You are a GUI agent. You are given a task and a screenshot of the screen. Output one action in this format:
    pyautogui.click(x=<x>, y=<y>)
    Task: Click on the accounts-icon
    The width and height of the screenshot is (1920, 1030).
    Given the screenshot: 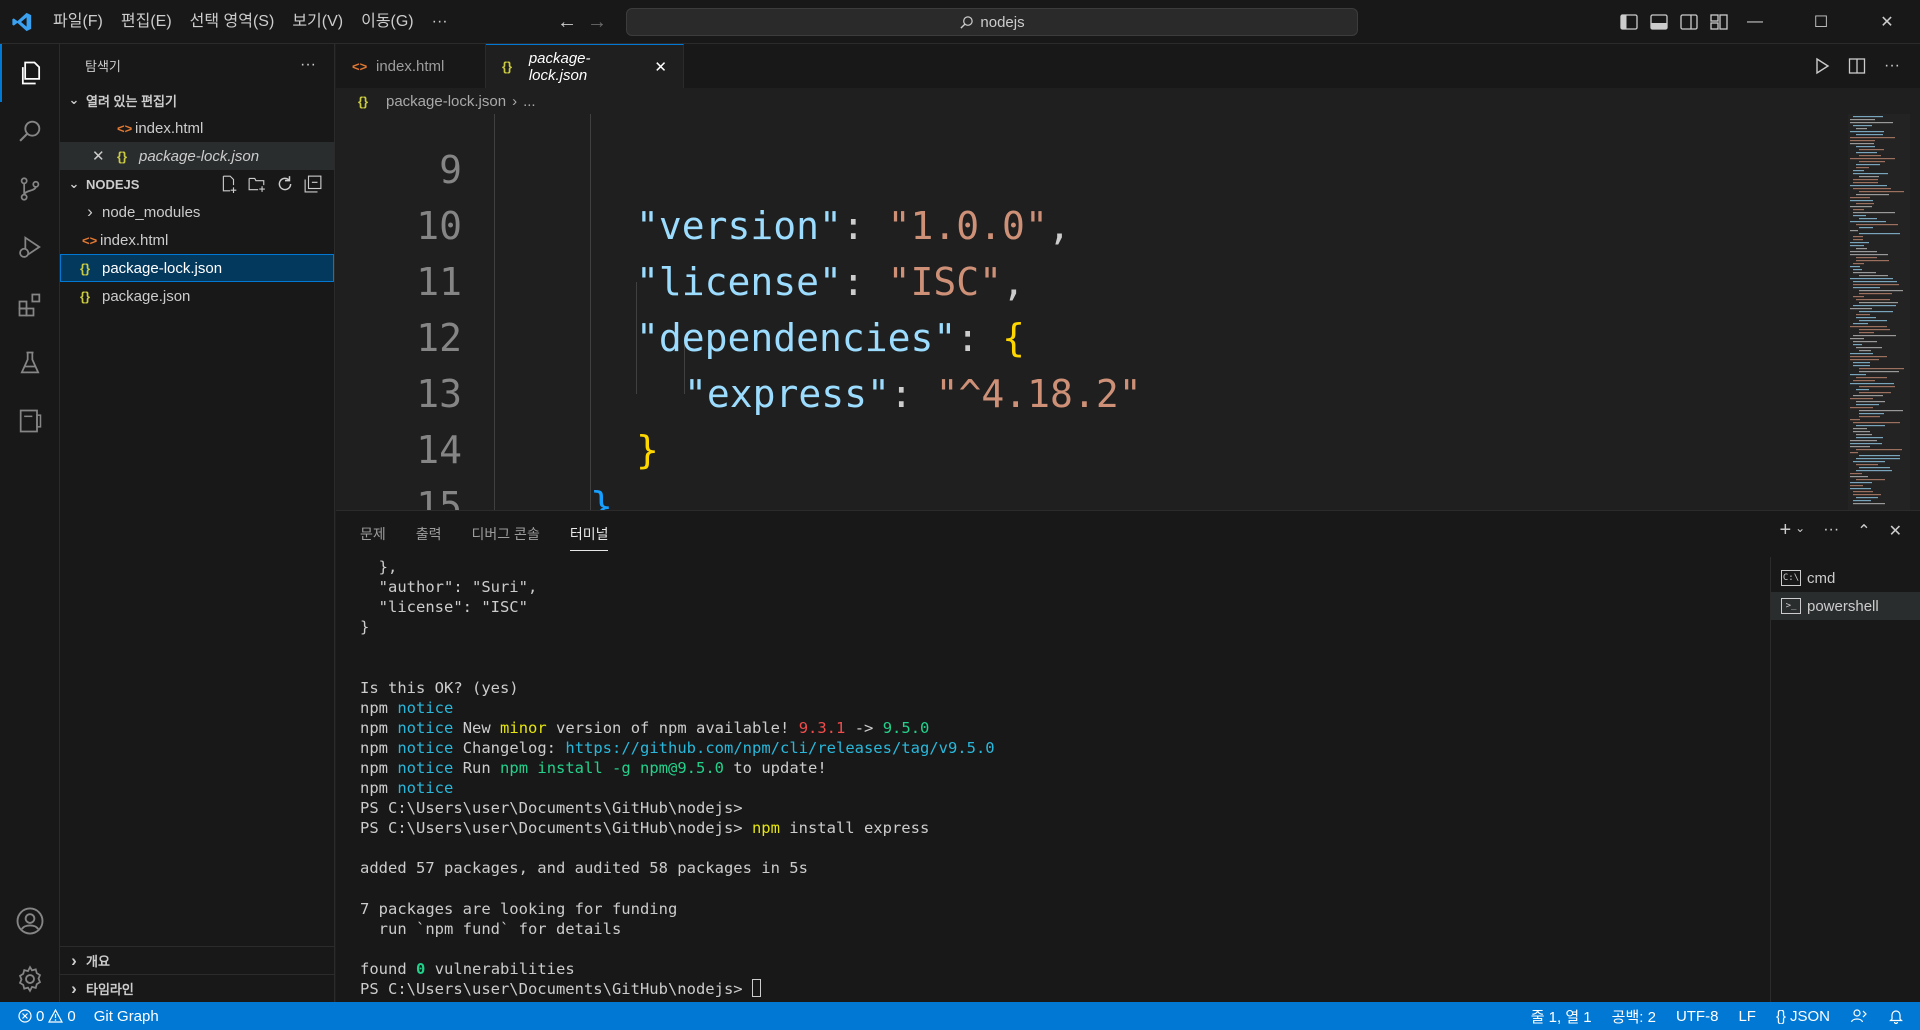 What is the action you would take?
    pyautogui.click(x=30, y=921)
    